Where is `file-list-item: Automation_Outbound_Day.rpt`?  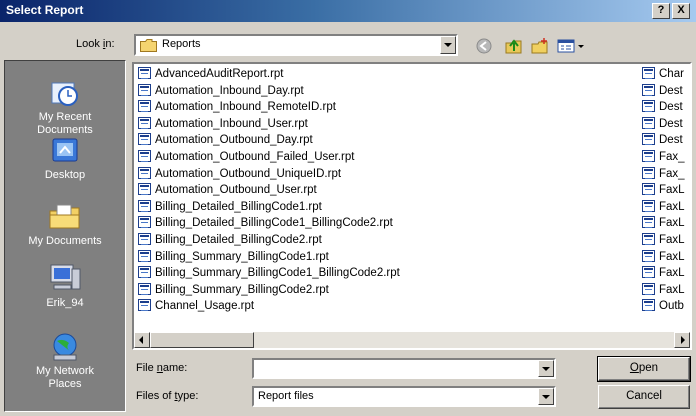 file-list-item: Automation_Outbound_Day.rpt is located at coordinates (225, 140).